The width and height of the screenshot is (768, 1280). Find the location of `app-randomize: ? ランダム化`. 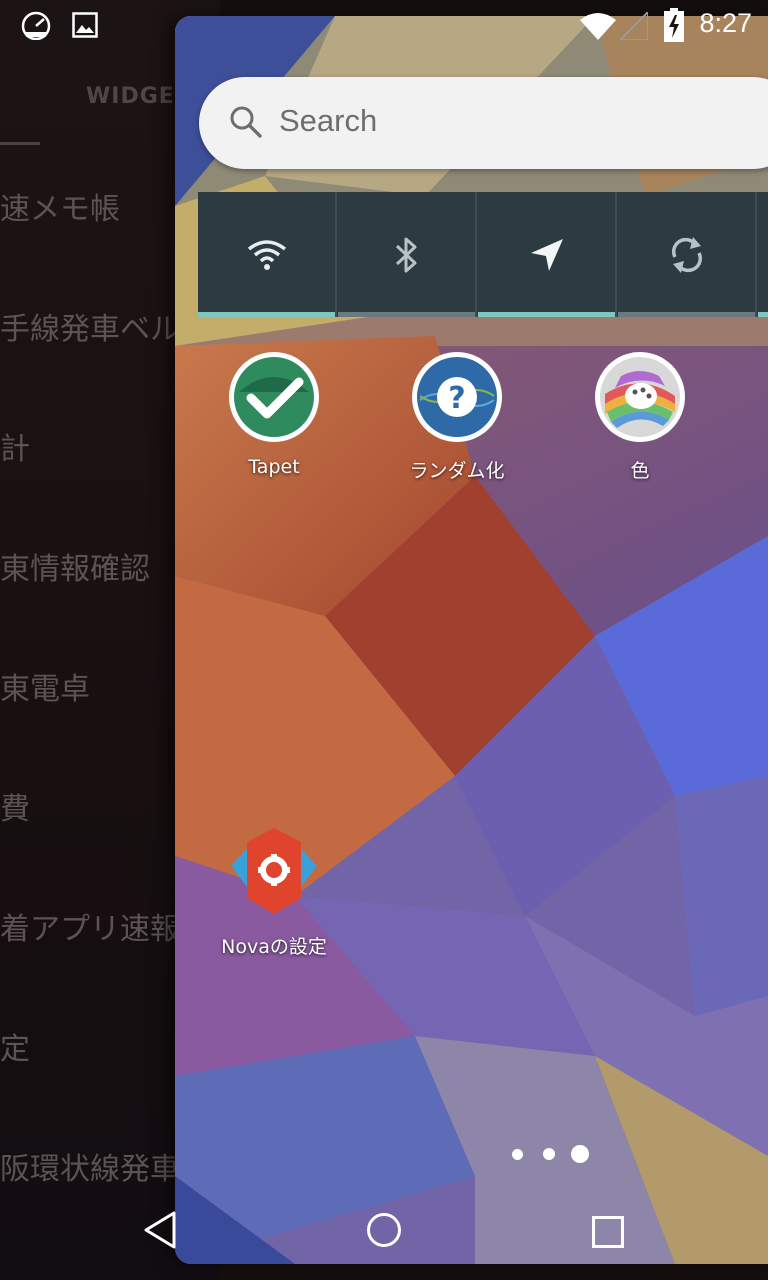

app-randomize: ? ランダム化 is located at coordinates (457, 422).